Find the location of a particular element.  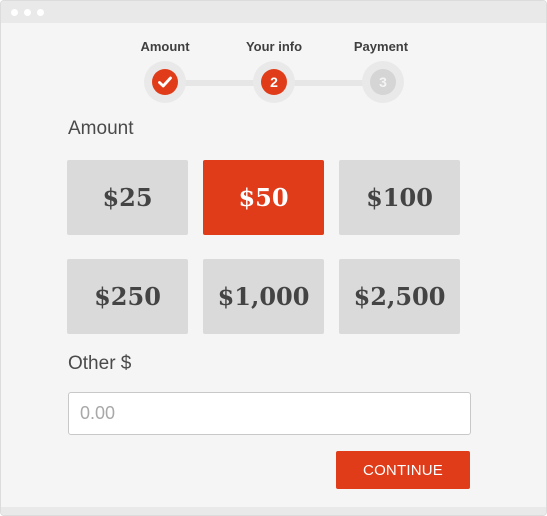

other-amount-input is located at coordinates (269, 413).